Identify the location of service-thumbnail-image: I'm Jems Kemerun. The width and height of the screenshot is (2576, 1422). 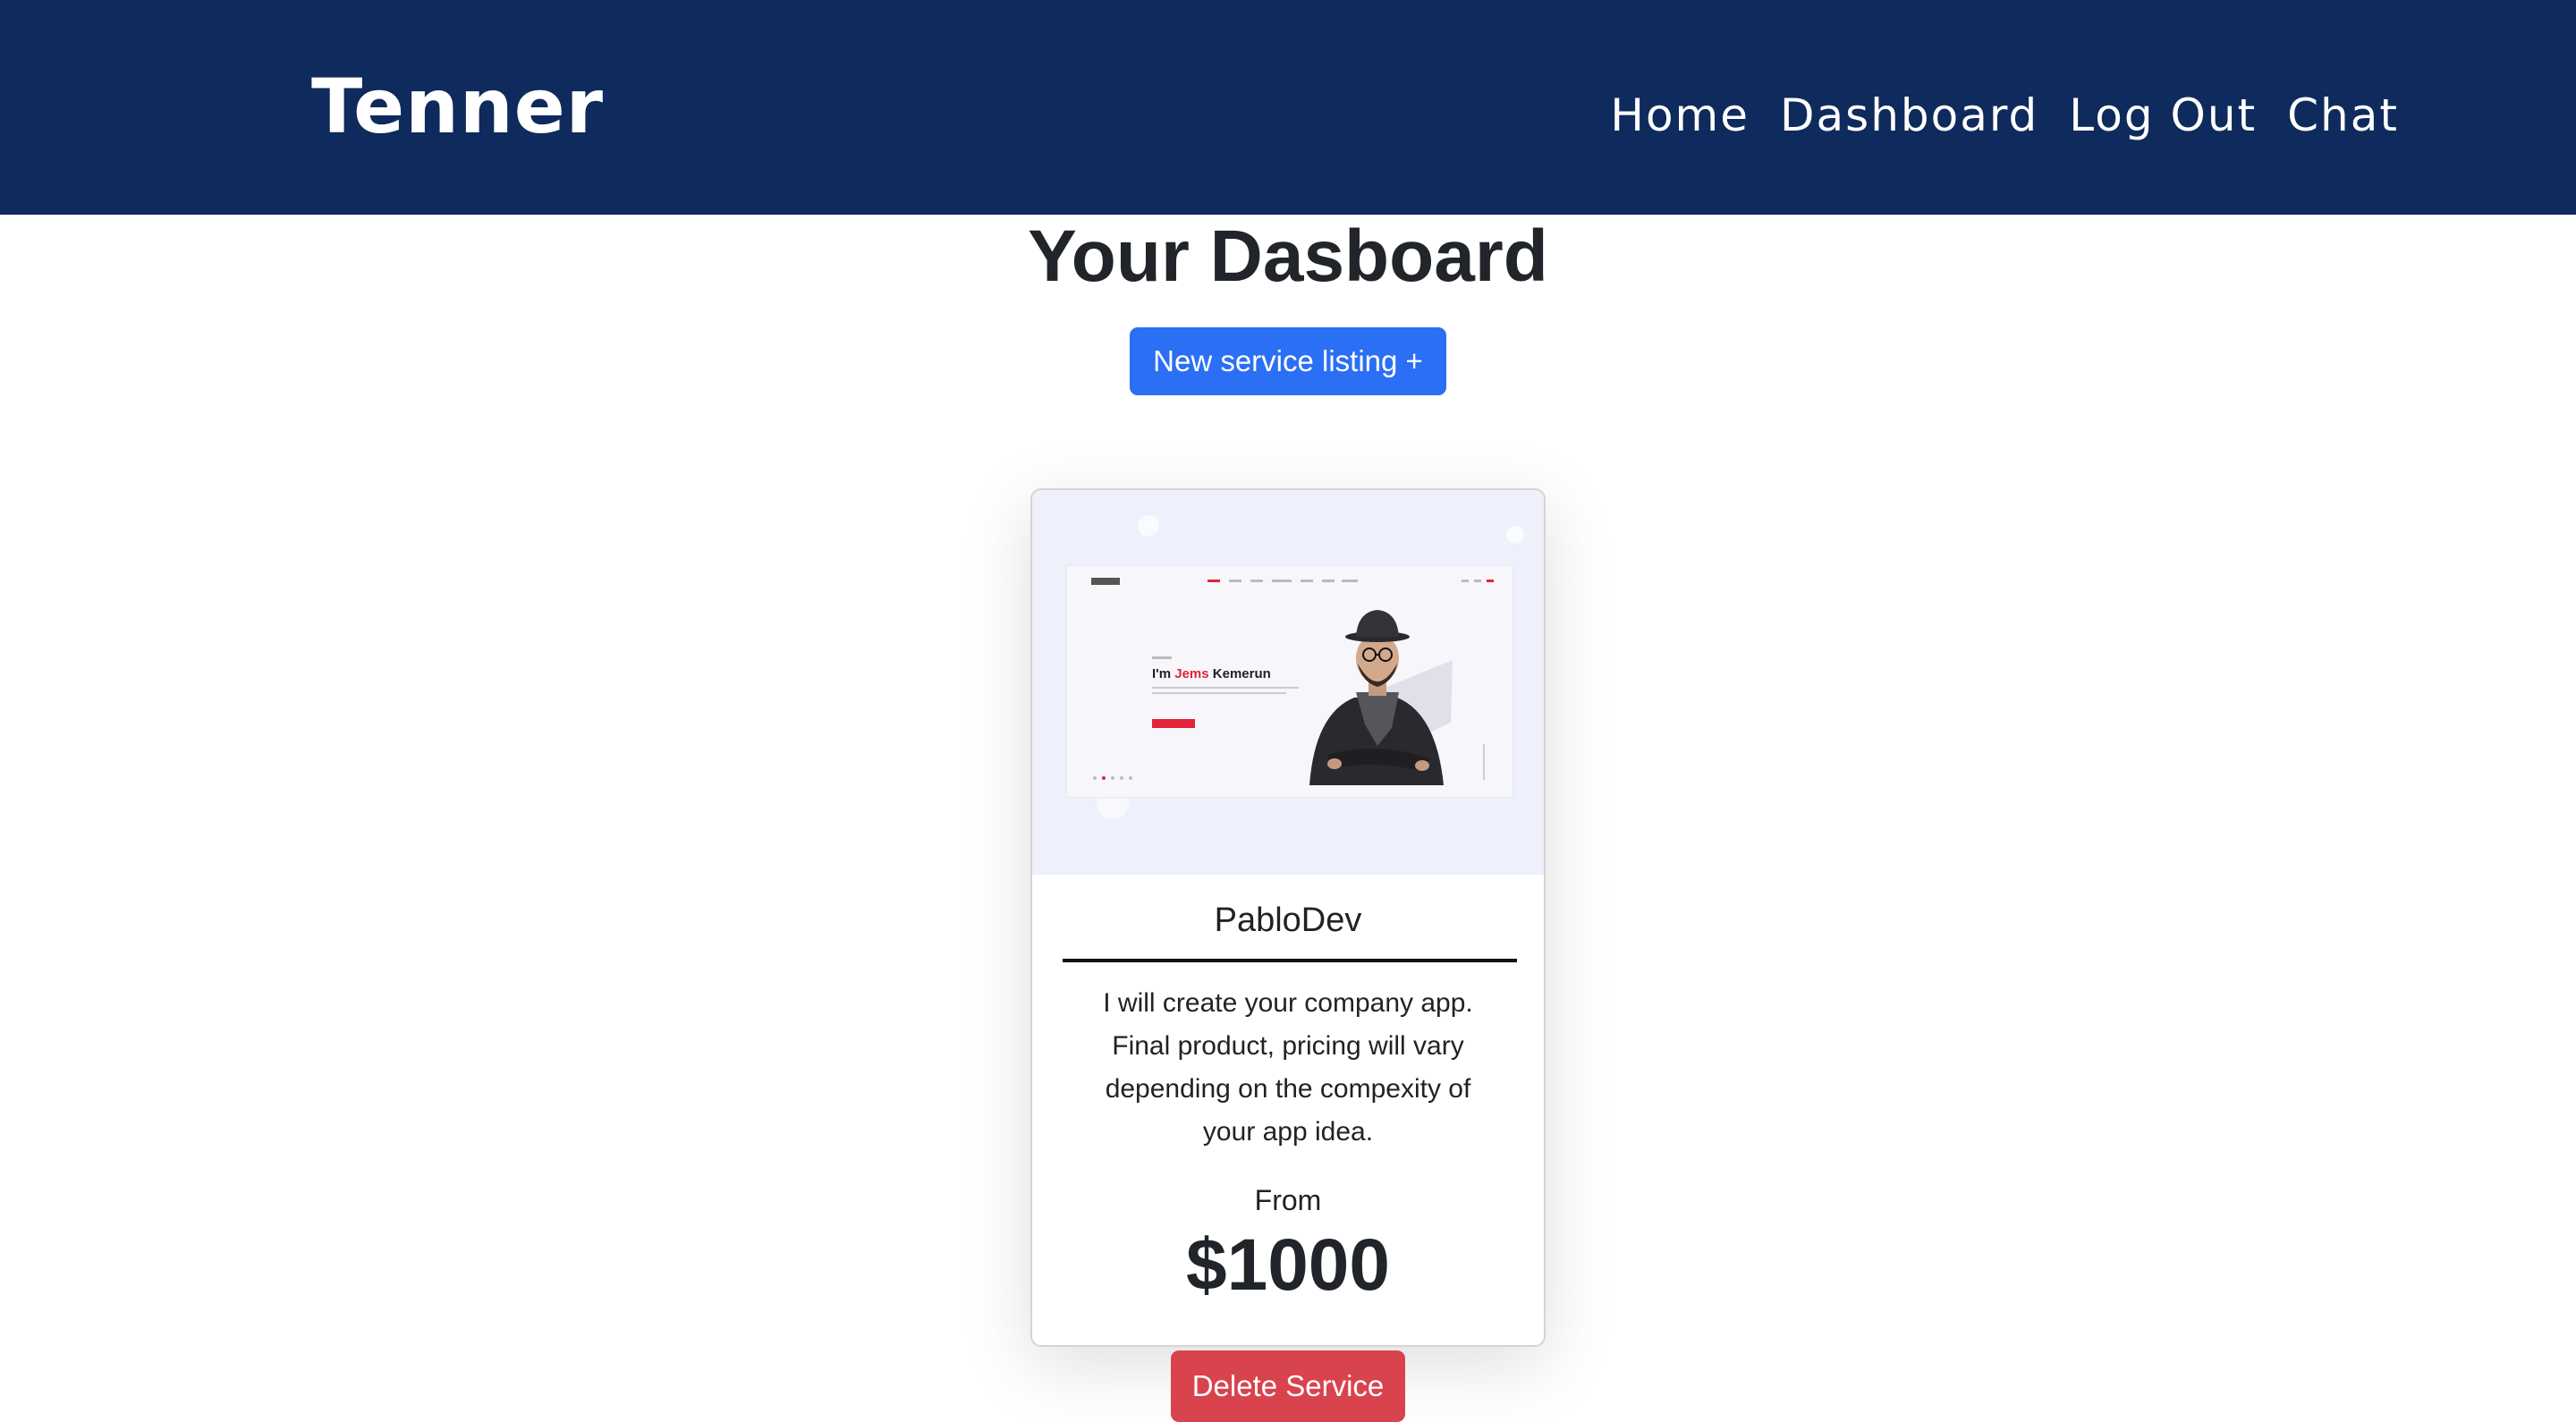
(1288, 682).